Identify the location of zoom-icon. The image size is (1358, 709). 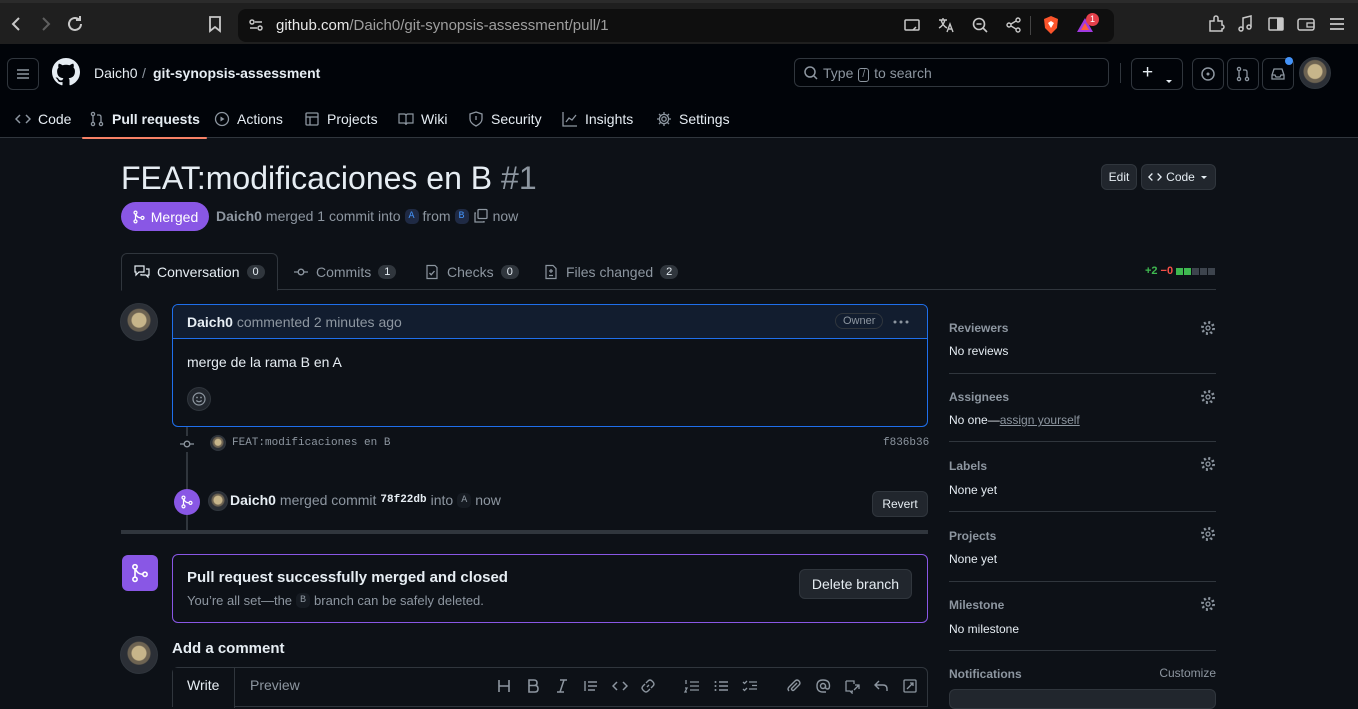
(981, 26).